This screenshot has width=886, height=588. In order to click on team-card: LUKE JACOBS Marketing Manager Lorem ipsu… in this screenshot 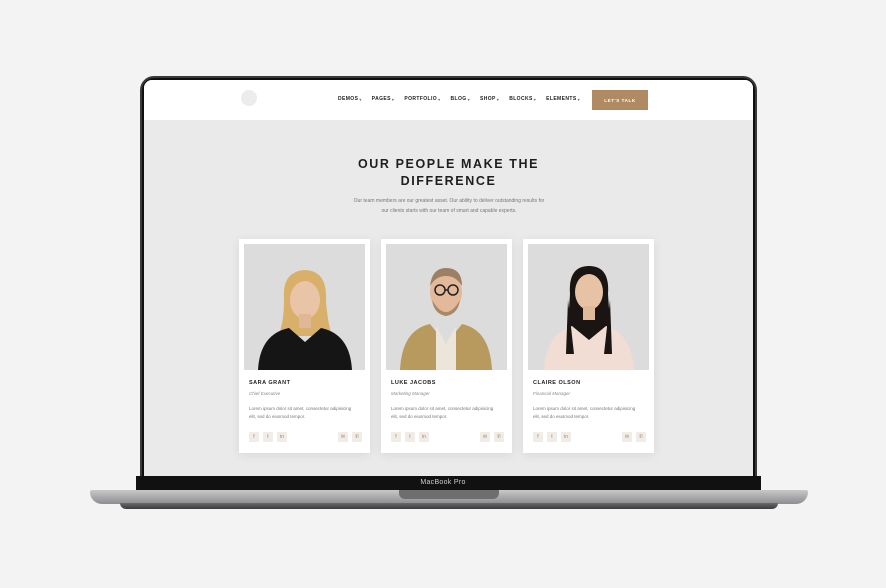, I will do `click(446, 346)`.